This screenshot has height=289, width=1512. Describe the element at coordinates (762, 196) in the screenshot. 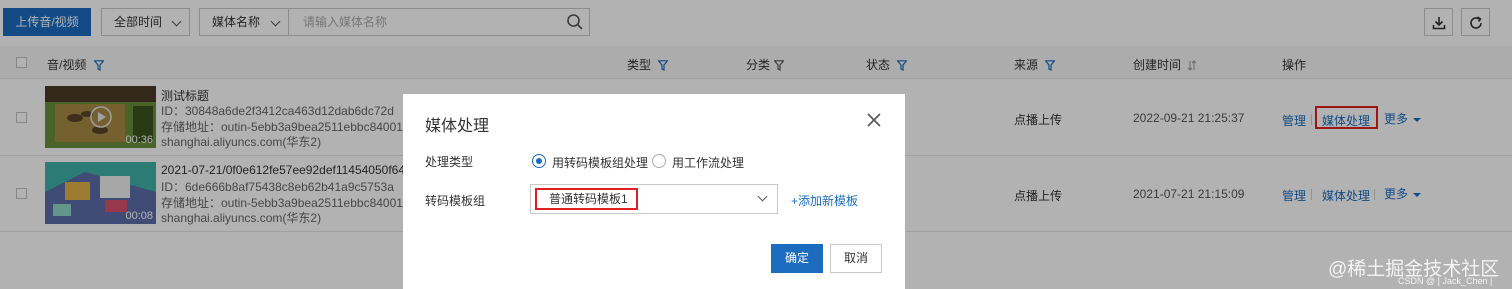

I see `chevron-down-icon` at that location.